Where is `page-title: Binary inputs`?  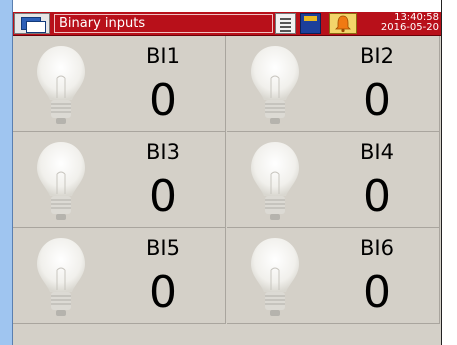 page-title: Binary inputs is located at coordinates (163, 23).